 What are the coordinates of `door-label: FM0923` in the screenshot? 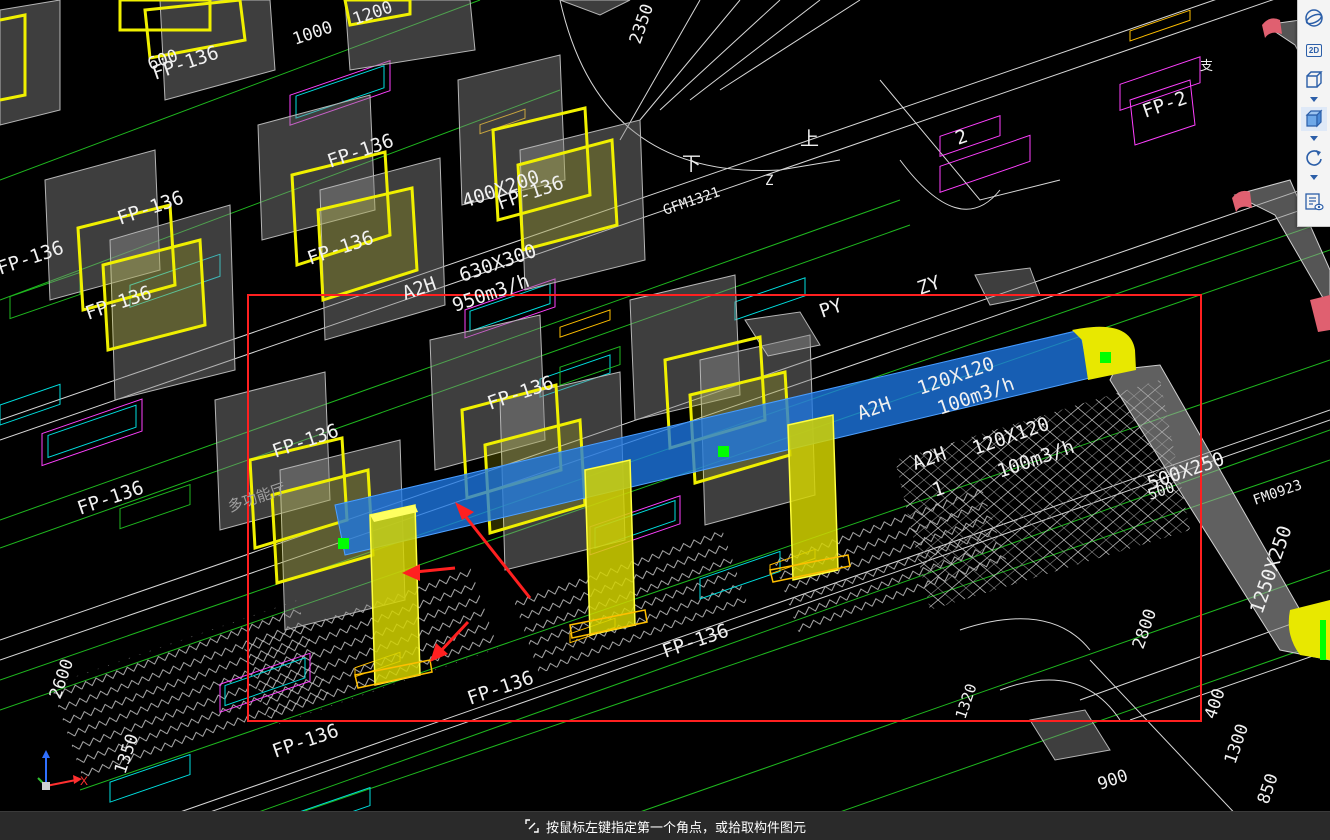 It's located at (1277, 493).